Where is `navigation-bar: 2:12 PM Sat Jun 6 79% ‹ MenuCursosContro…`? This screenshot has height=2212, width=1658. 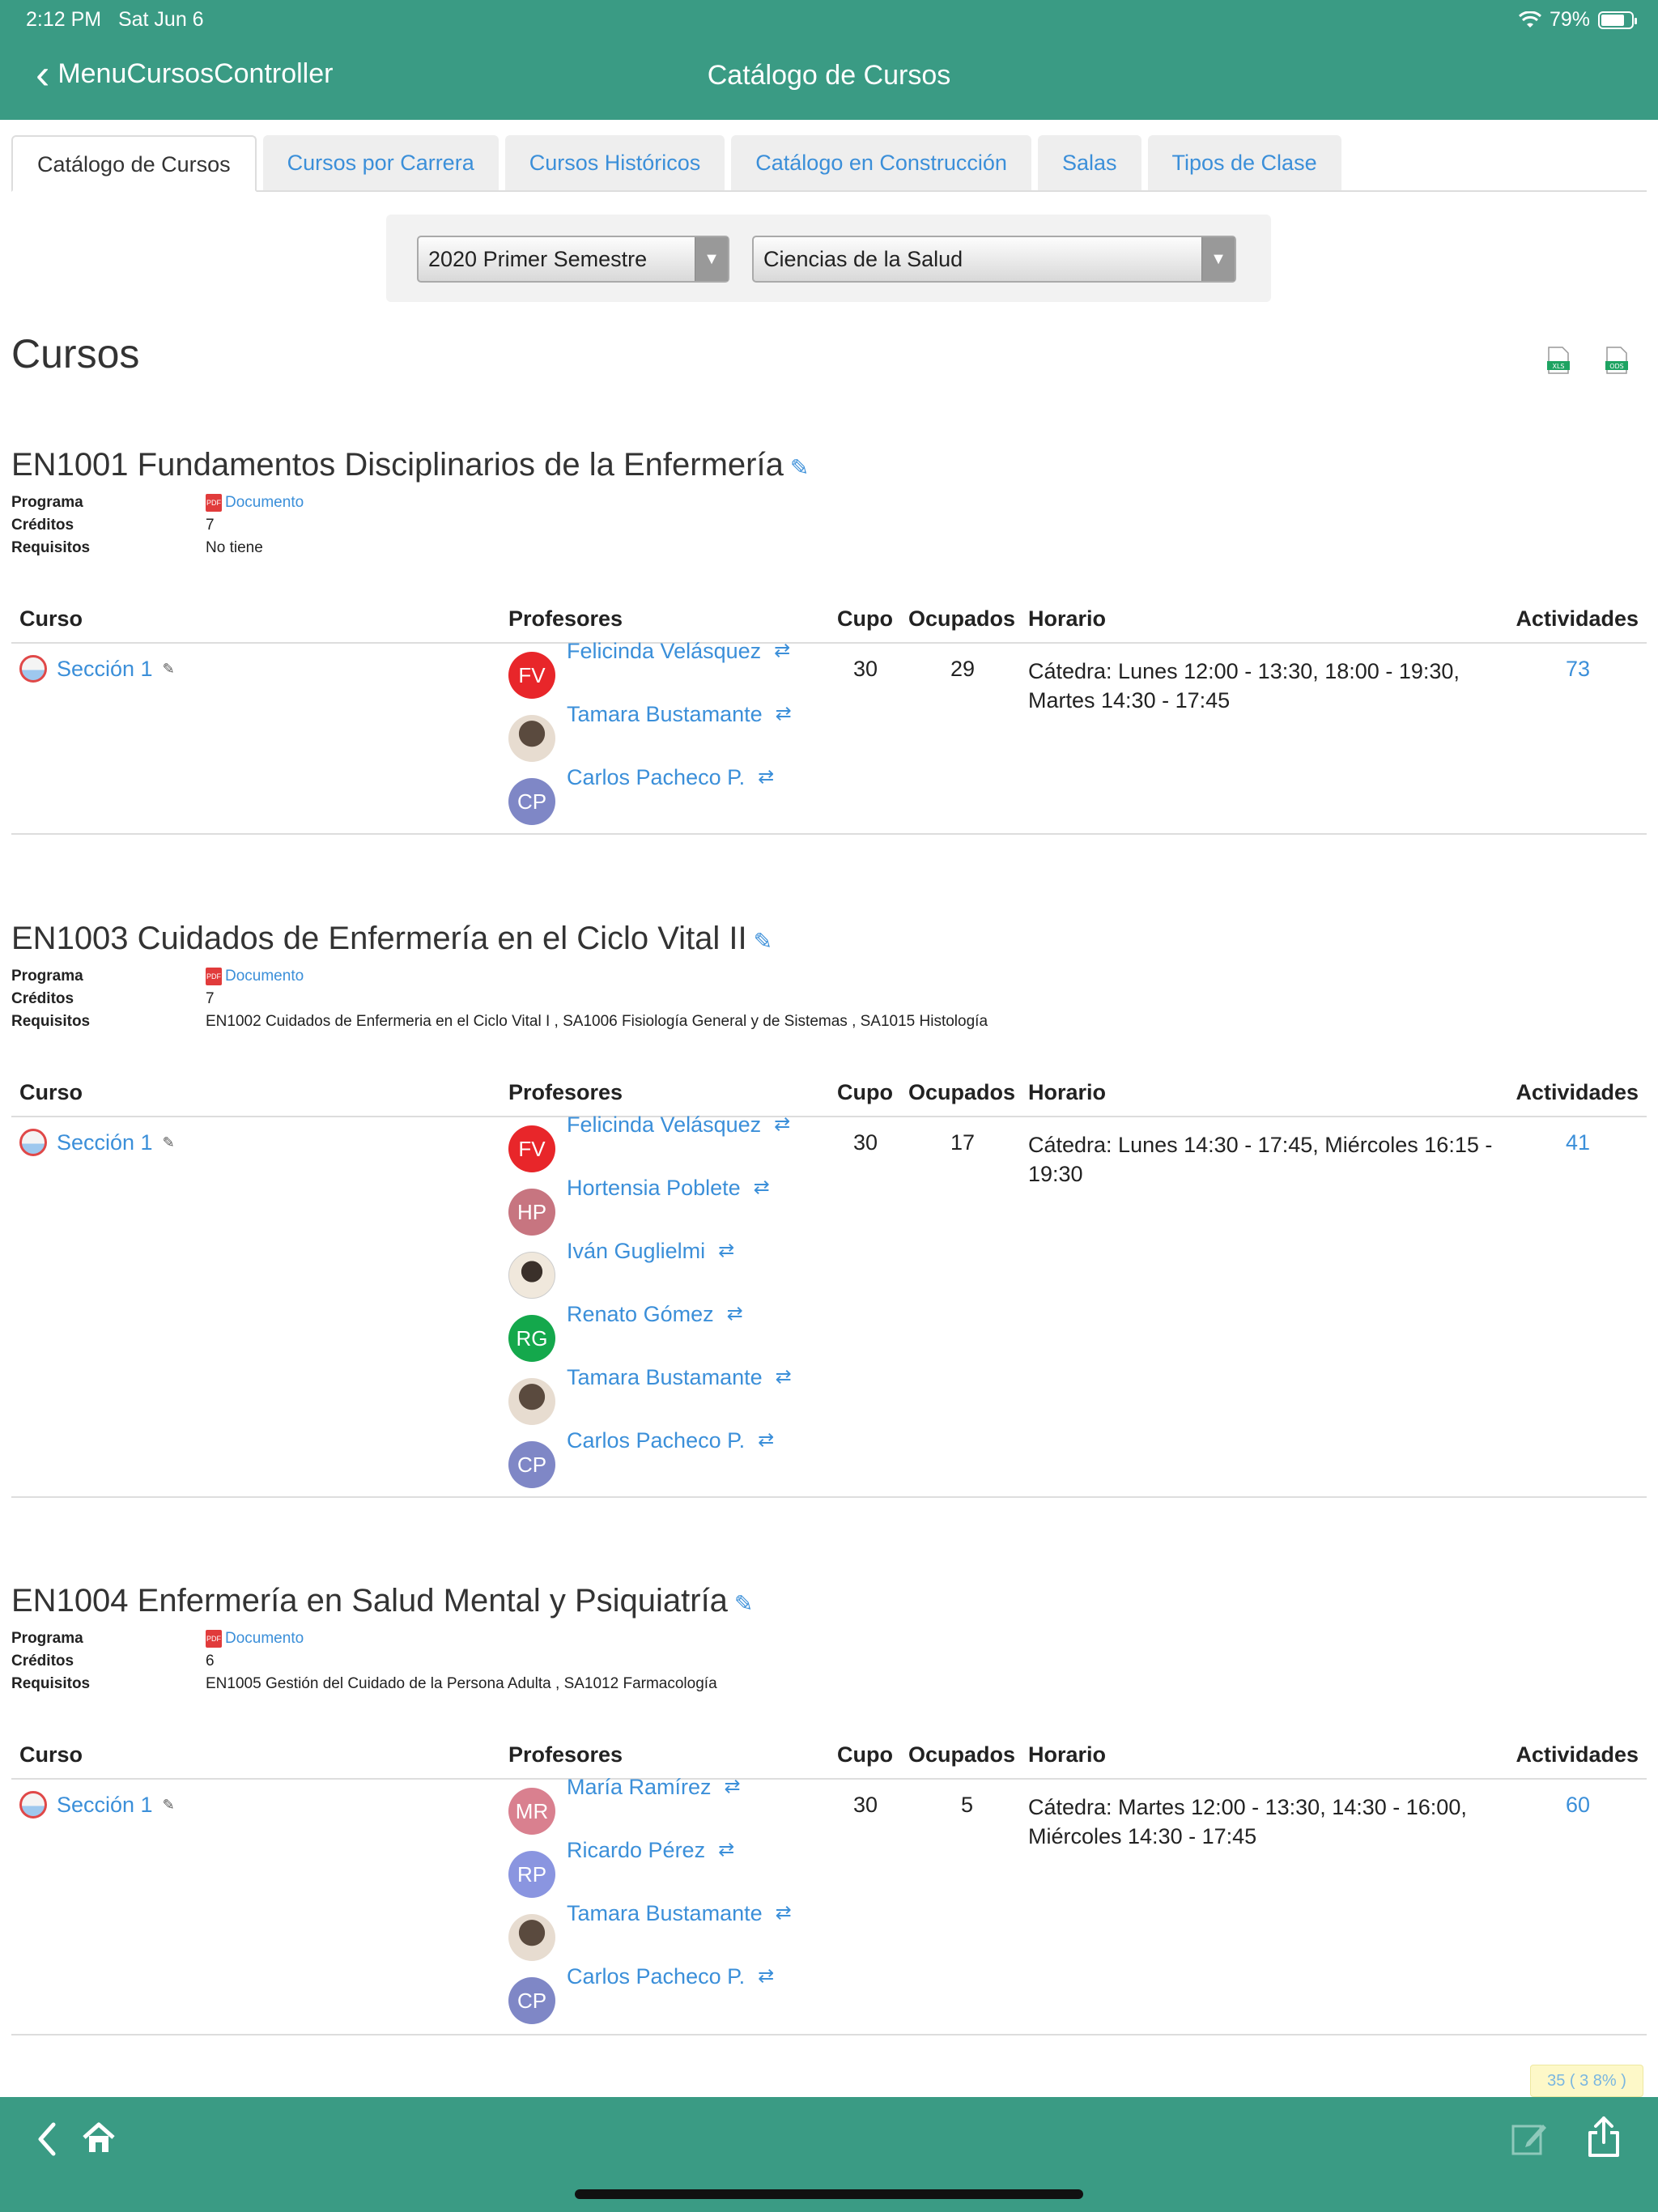 navigation-bar: 2:12 PM Sat Jun 6 79% ‹ MenuCursosContro… is located at coordinates (829, 60).